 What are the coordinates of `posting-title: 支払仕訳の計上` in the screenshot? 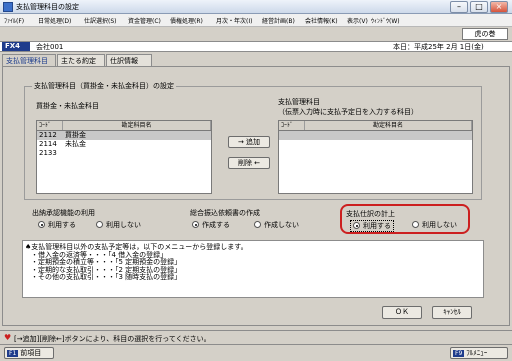 It's located at (370, 214).